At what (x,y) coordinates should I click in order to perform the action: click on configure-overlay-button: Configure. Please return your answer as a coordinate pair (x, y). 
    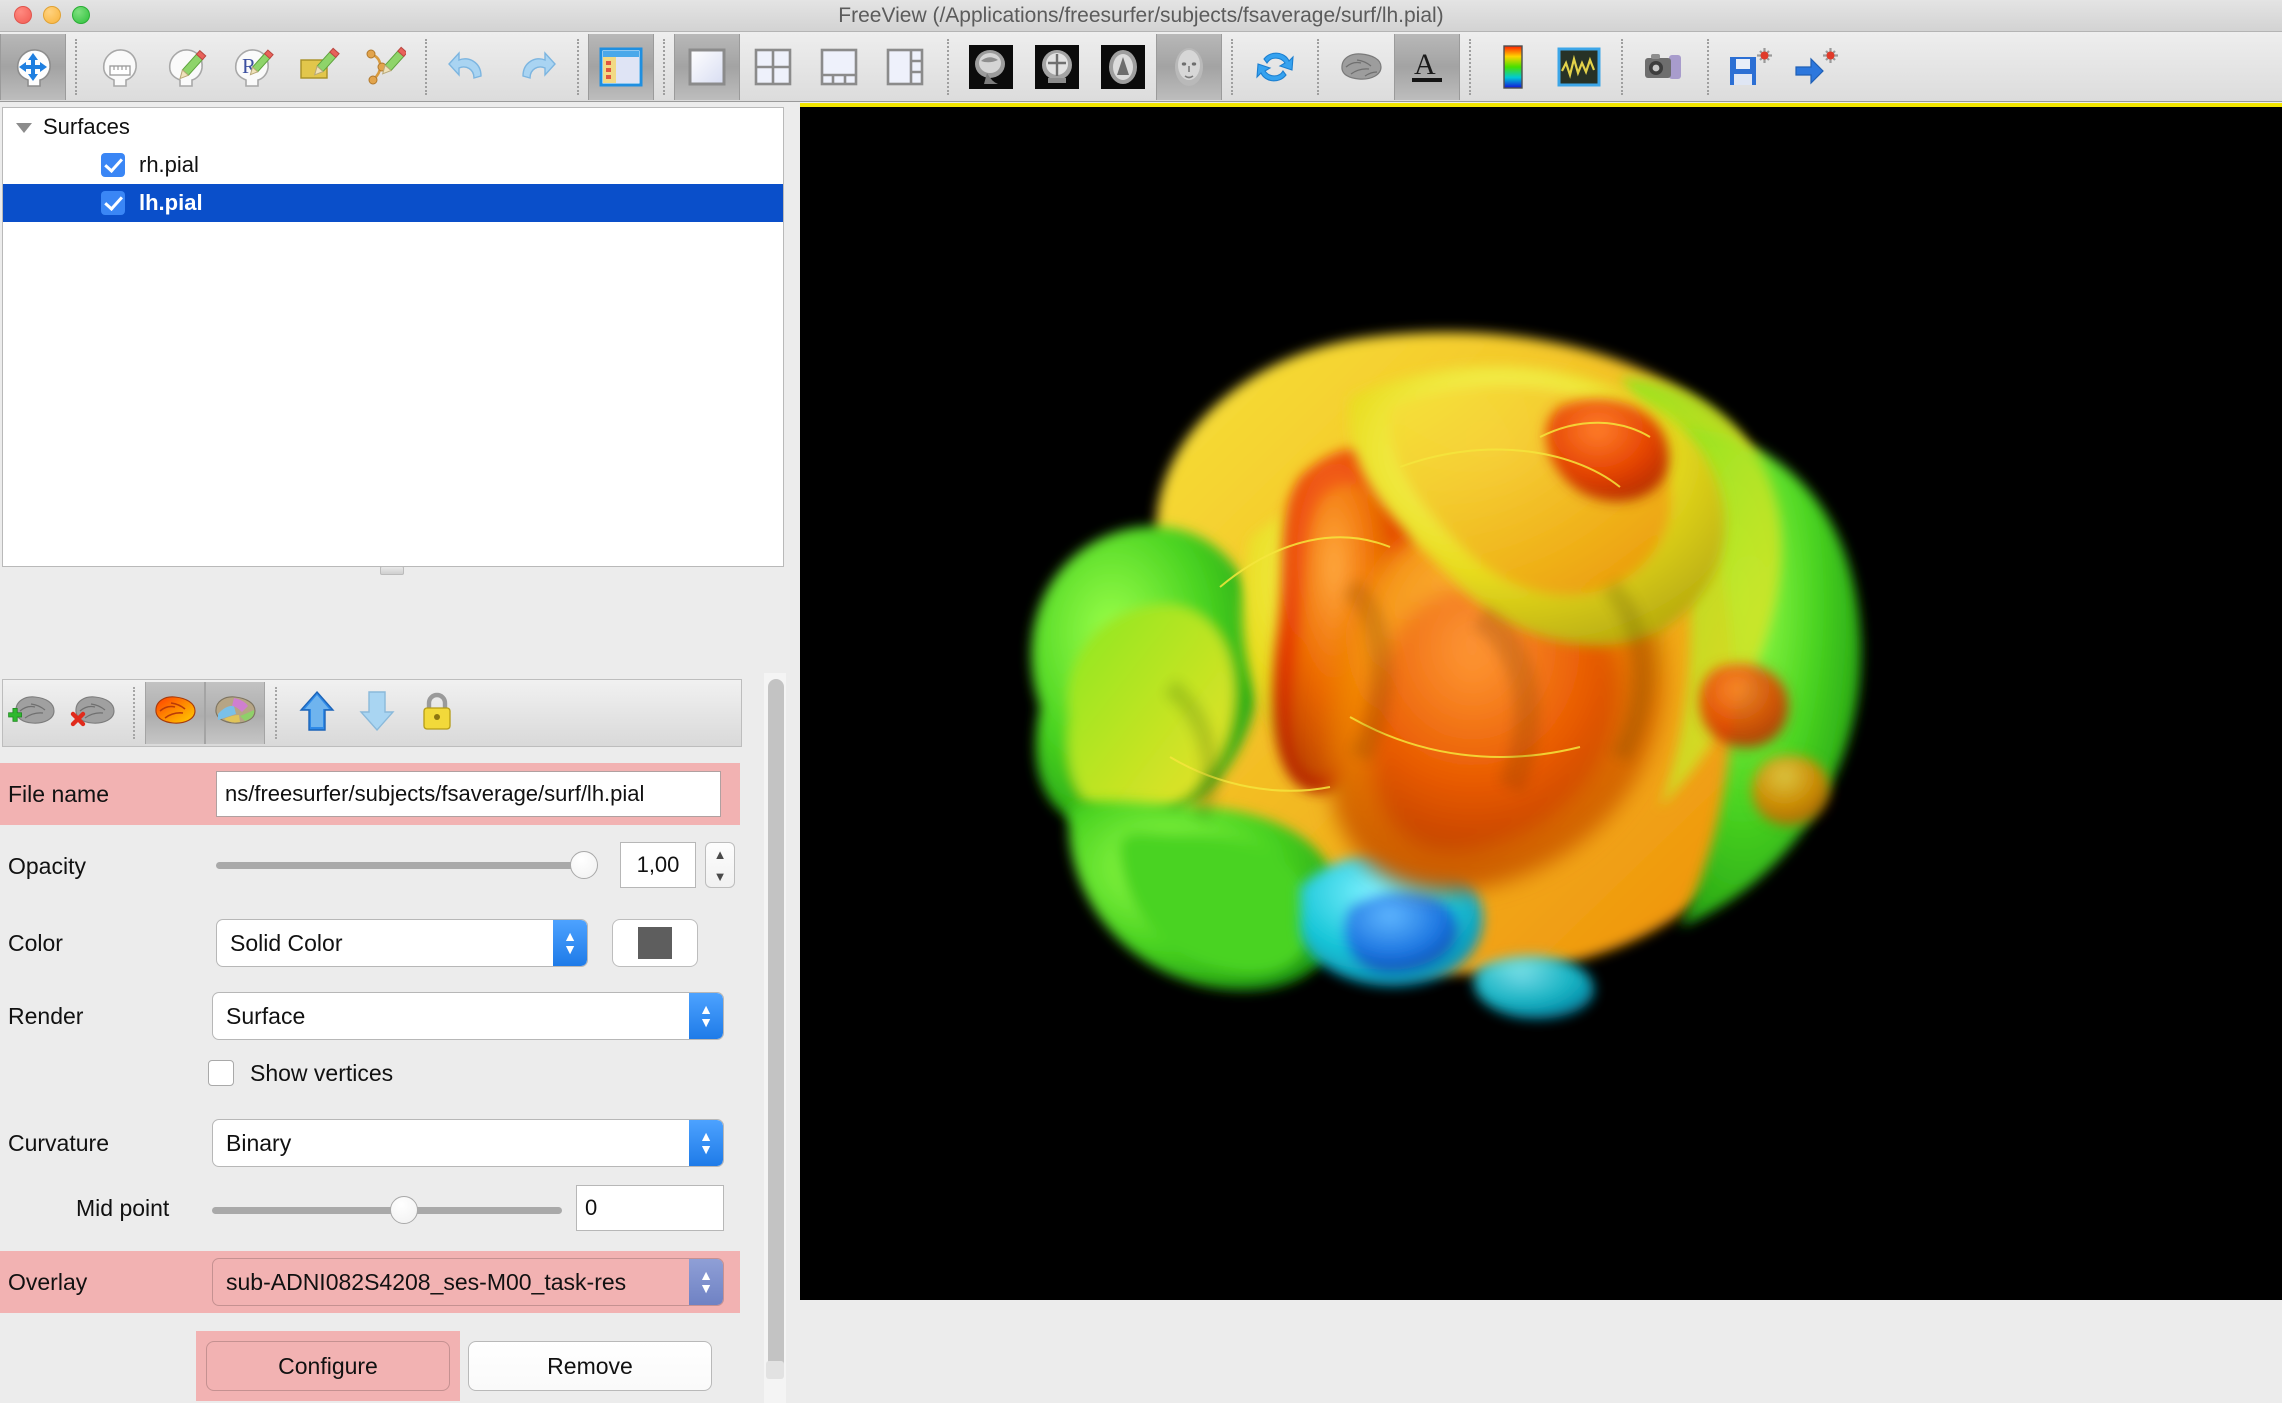
    Looking at the image, I should click on (328, 1366).